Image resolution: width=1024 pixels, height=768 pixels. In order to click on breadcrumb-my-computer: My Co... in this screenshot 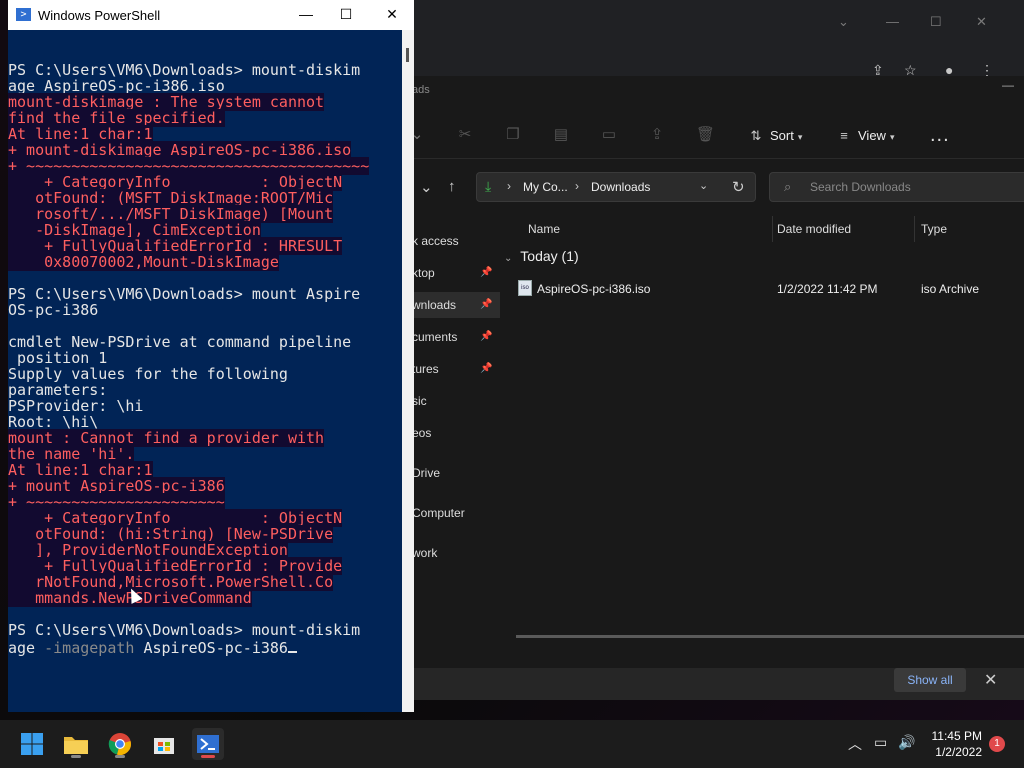, I will do `click(545, 187)`.